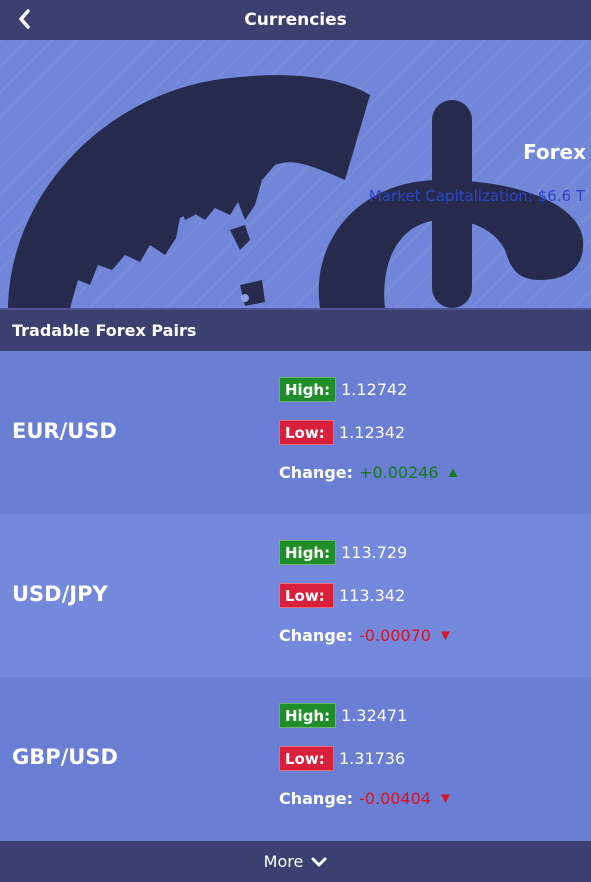 This screenshot has height=882, width=591. I want to click on high-row: High: 113.729, so click(343, 552).